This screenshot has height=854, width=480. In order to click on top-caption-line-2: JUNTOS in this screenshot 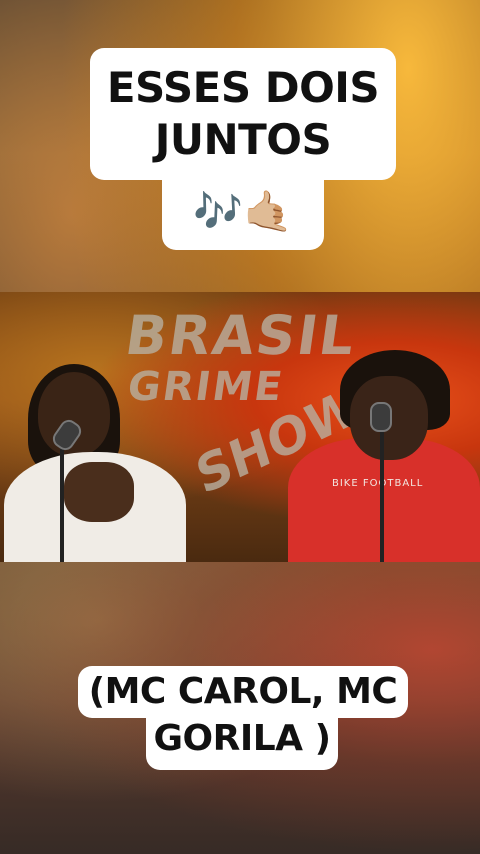, I will do `click(243, 139)`.